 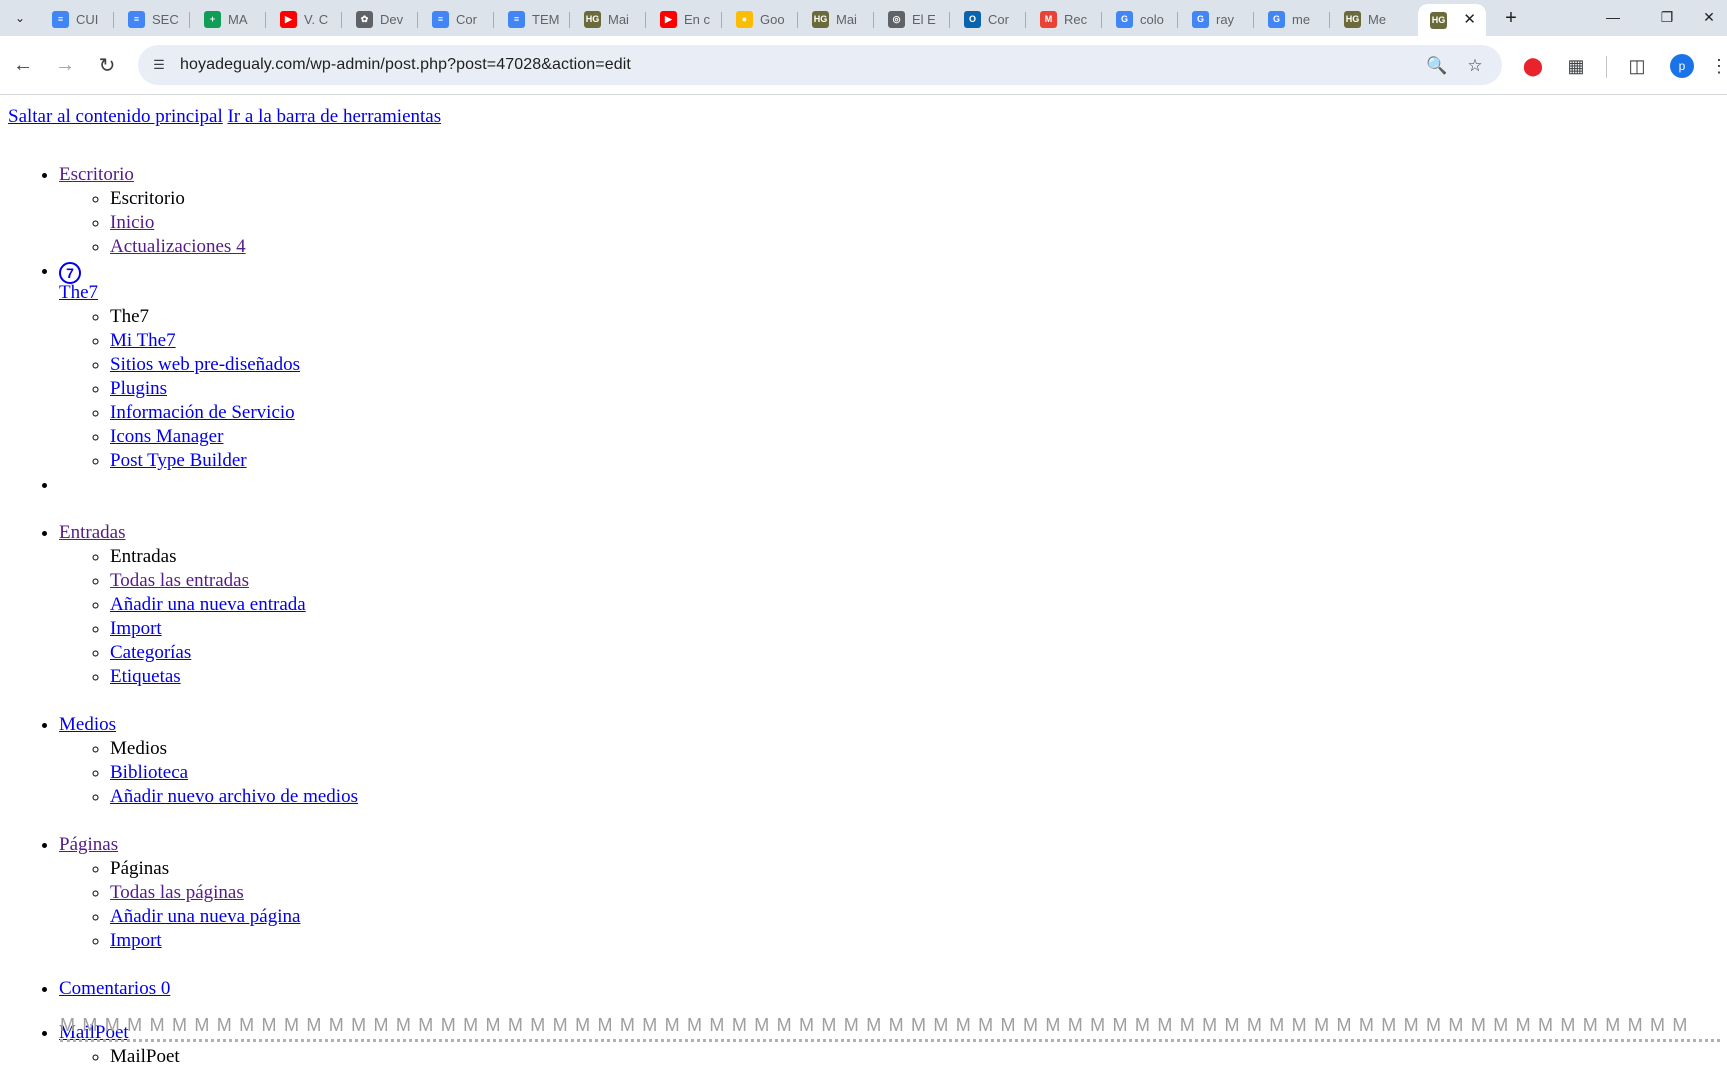 What do you see at coordinates (88, 844) in the screenshot?
I see `menu-link-paginas: Páginas` at bounding box center [88, 844].